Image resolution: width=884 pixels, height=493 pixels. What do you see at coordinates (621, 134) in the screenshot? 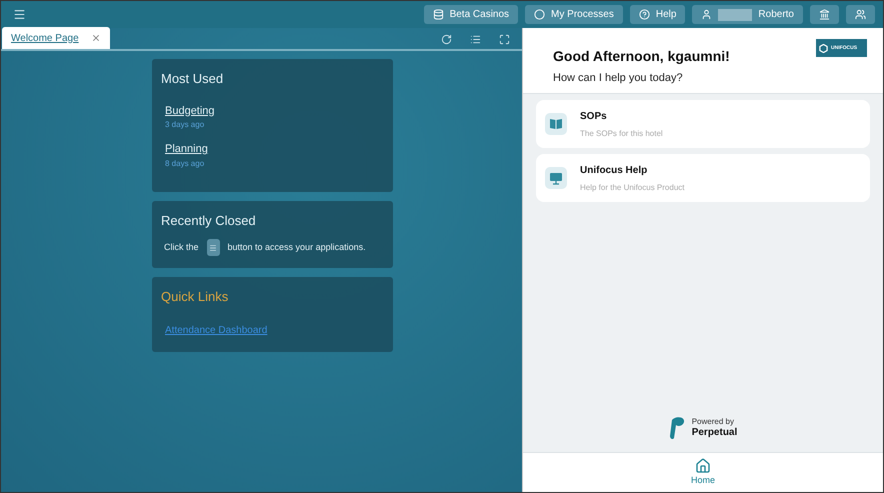
I see `option-description: The SOPs for this hotel` at bounding box center [621, 134].